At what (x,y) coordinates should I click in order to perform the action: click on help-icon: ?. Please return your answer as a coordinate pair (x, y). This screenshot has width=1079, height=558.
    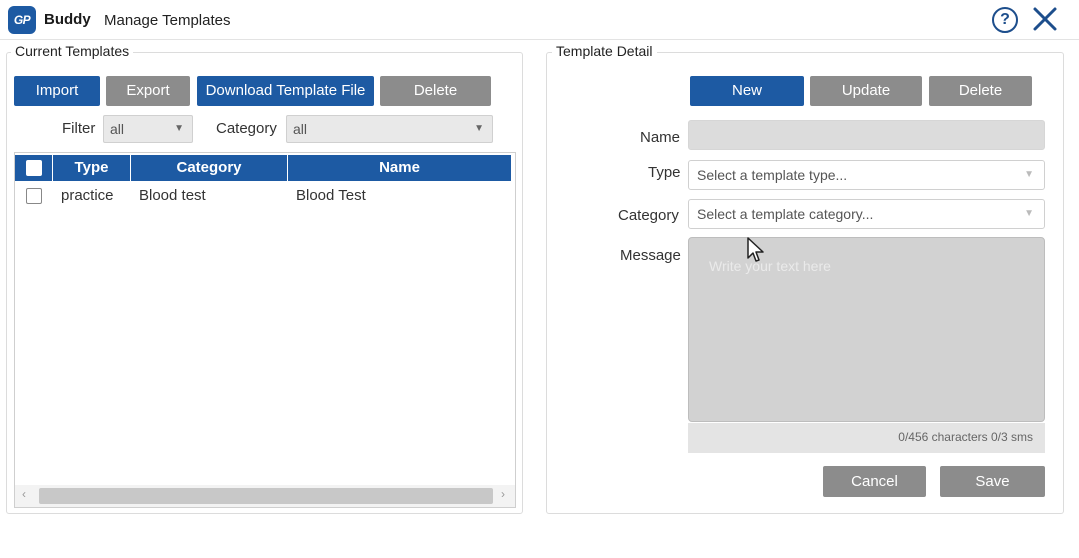
    Looking at the image, I should click on (1005, 20).